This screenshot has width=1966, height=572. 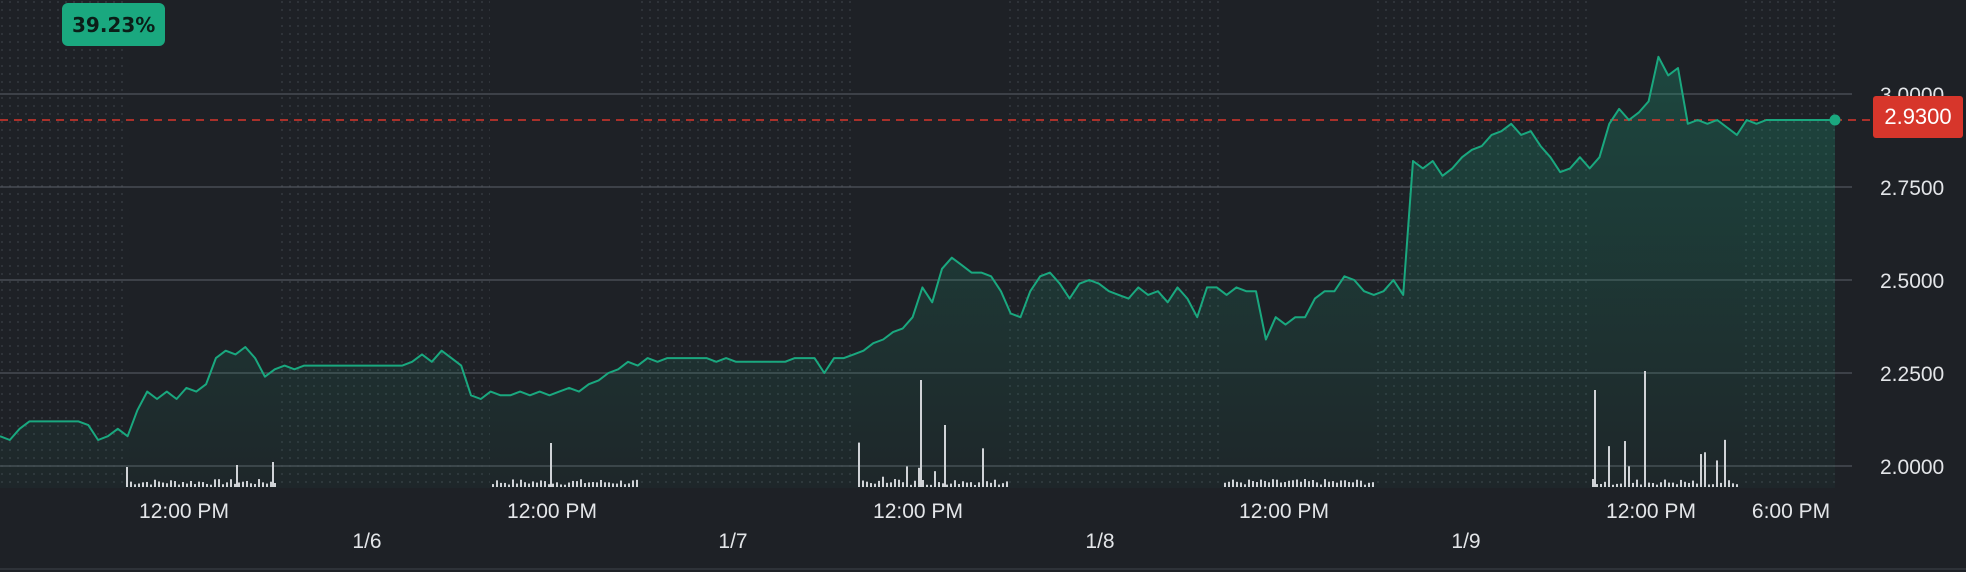 What do you see at coordinates (983, 569) in the screenshot?
I see `bottom-divider` at bounding box center [983, 569].